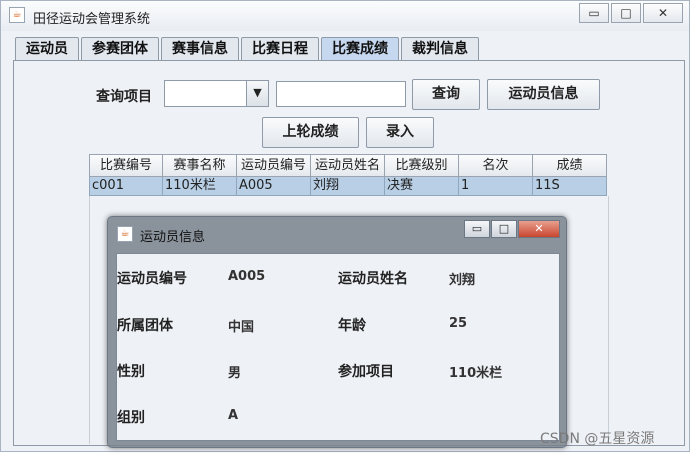 The image size is (692, 454). I want to click on age-value: 25, so click(458, 323).